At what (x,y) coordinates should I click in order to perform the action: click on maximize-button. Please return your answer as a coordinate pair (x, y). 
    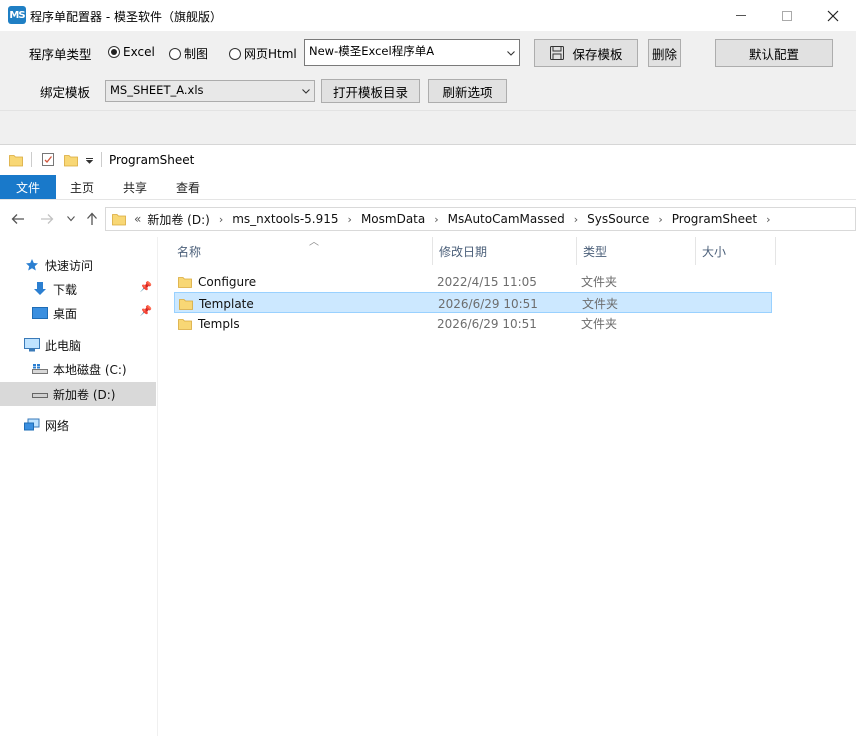
    Looking at the image, I should click on (787, 15).